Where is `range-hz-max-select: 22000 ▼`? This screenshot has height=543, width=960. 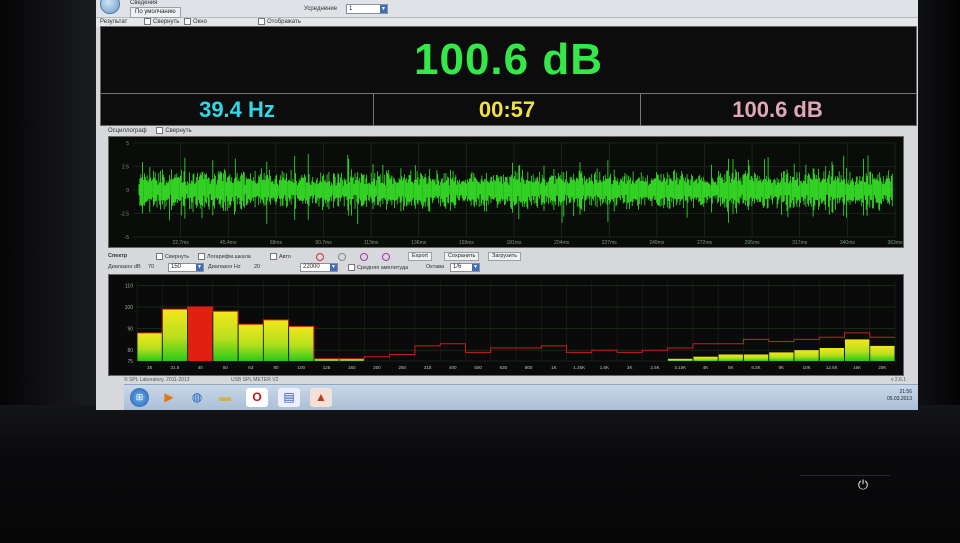 range-hz-max-select: 22000 ▼ is located at coordinates (319, 267).